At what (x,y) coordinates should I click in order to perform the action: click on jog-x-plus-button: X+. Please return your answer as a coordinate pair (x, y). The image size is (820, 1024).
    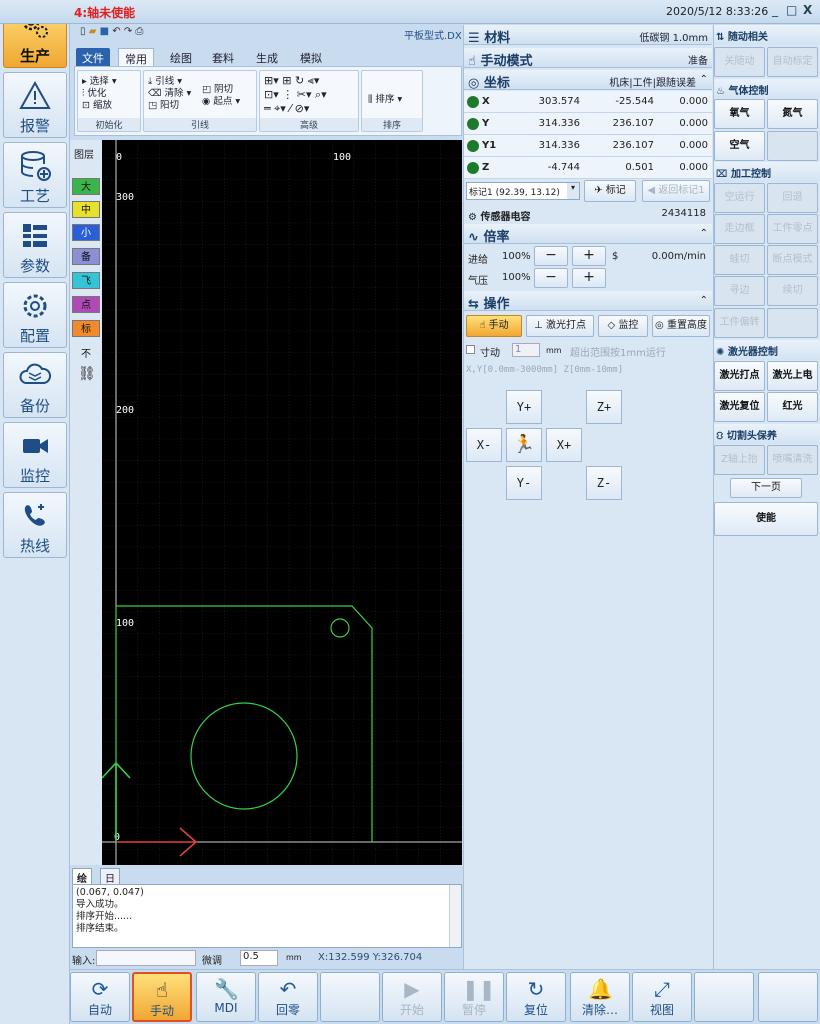
    Looking at the image, I should click on (564, 445).